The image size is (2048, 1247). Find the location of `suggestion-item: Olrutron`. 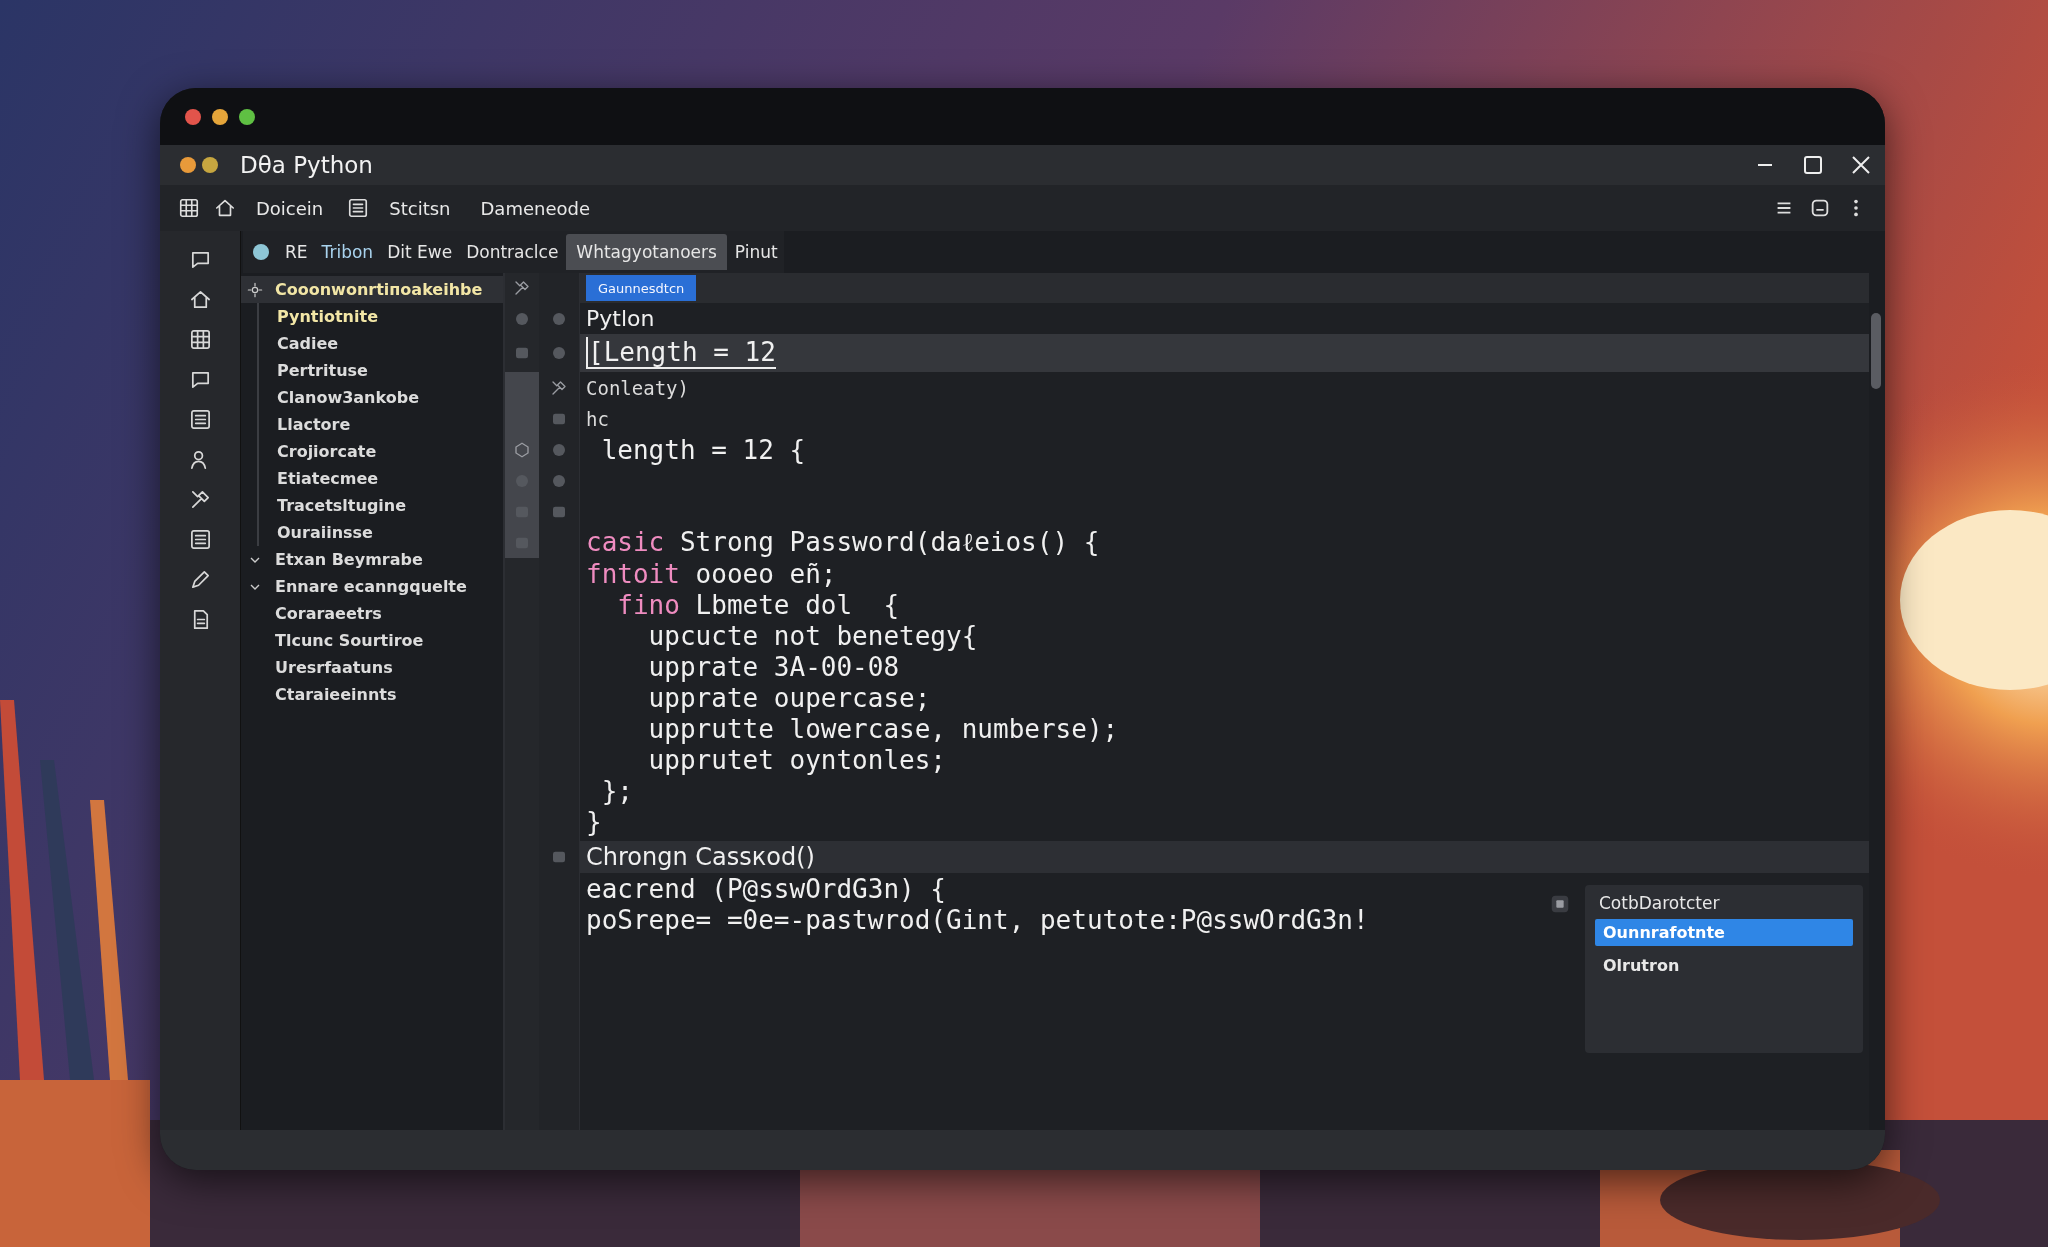

suggestion-item: Olrutron is located at coordinates (1724, 965).